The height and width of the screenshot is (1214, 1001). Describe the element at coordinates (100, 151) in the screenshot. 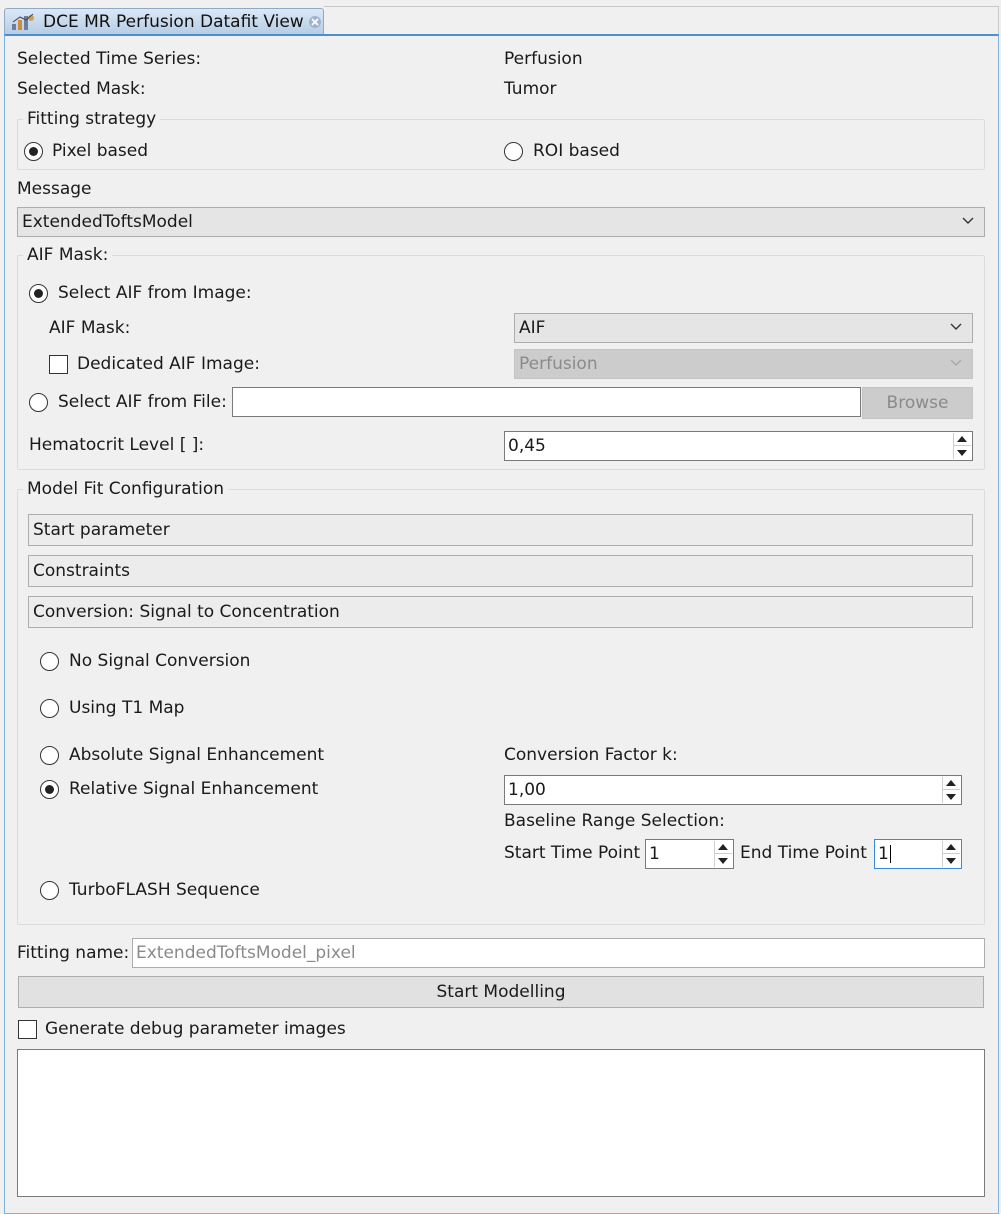

I see `pixel-based-label: Pixel based` at that location.